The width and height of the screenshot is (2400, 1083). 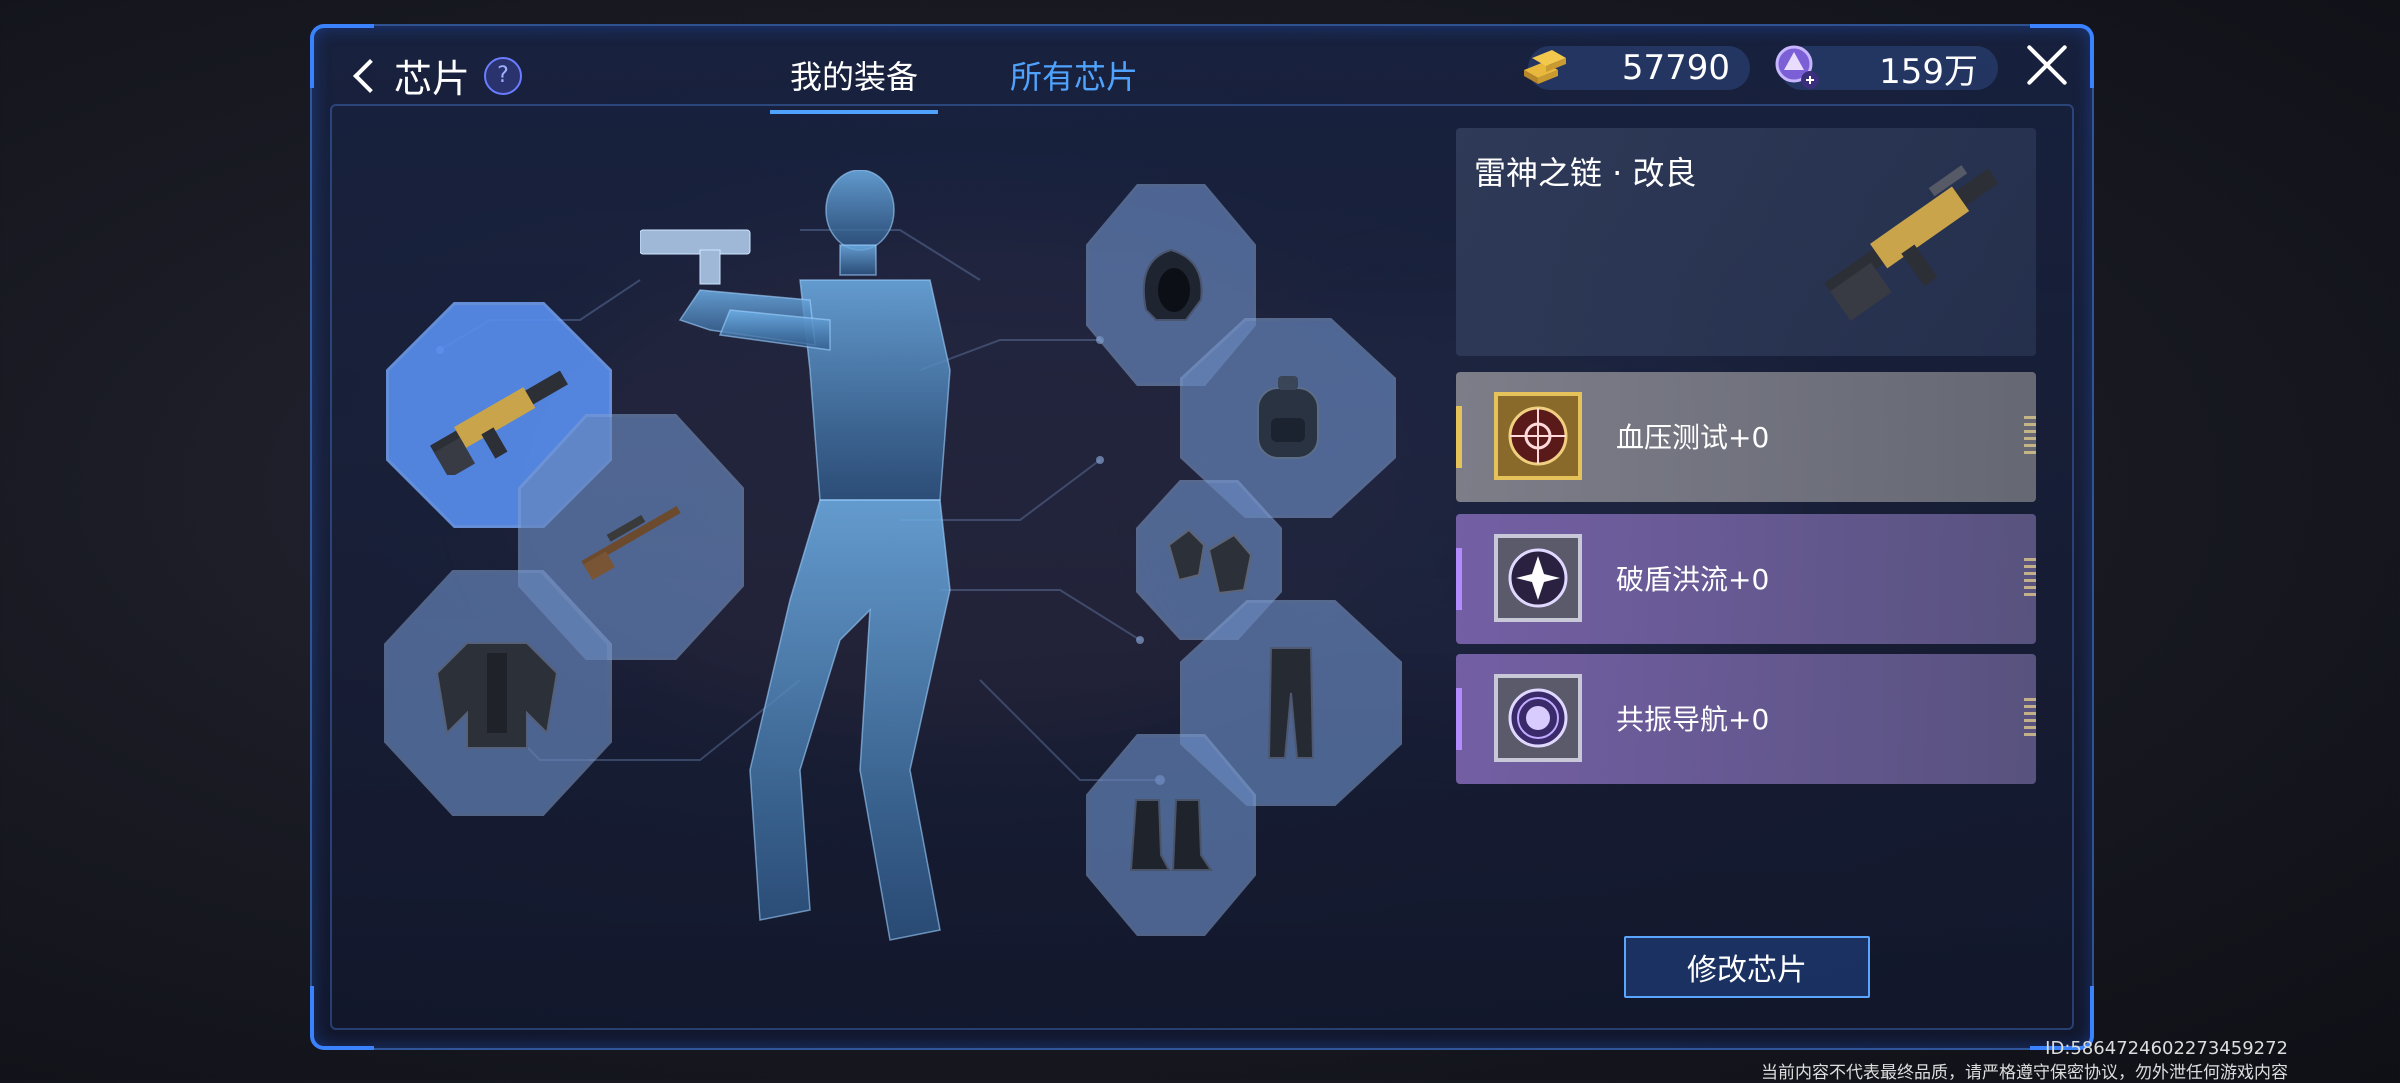 I want to click on purple-crystal-add-icon, so click(x=1798, y=66).